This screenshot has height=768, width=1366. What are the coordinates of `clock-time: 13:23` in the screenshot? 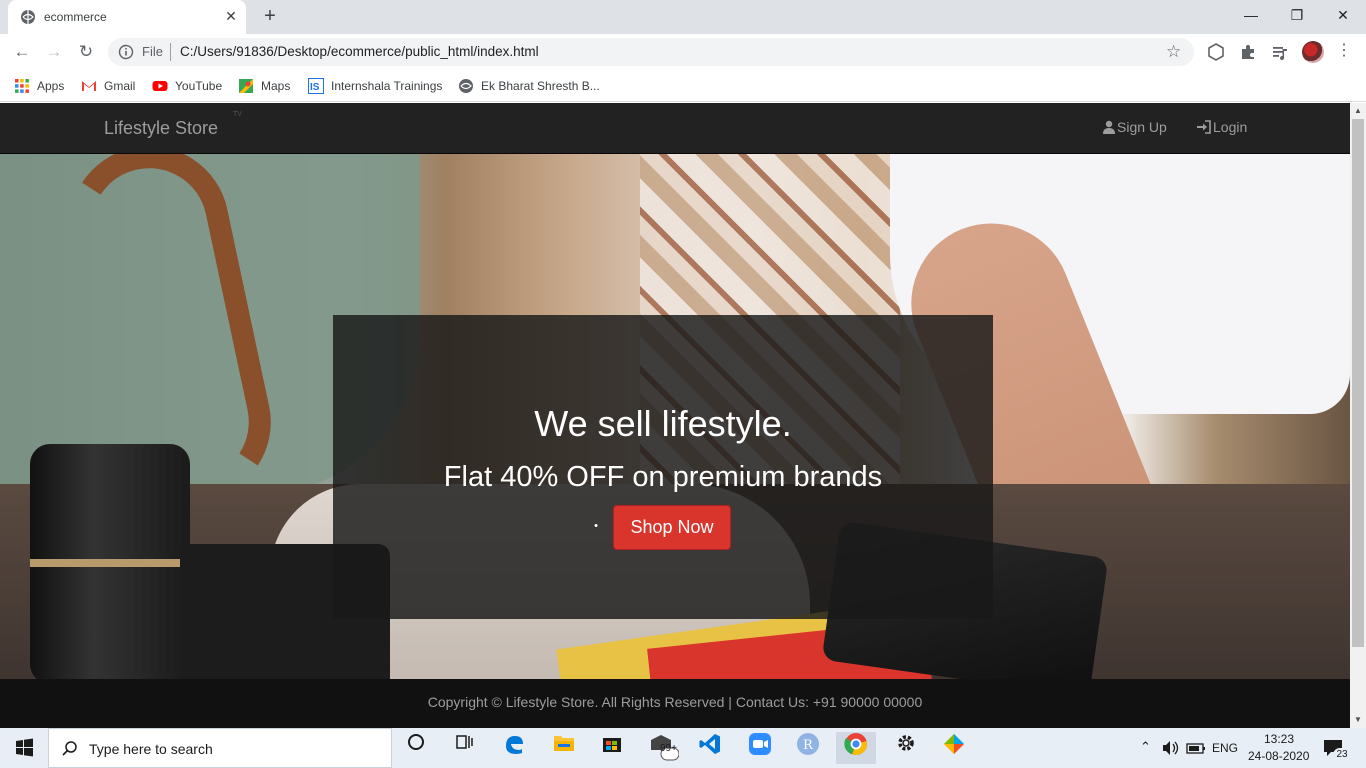 It's located at (1279, 739).